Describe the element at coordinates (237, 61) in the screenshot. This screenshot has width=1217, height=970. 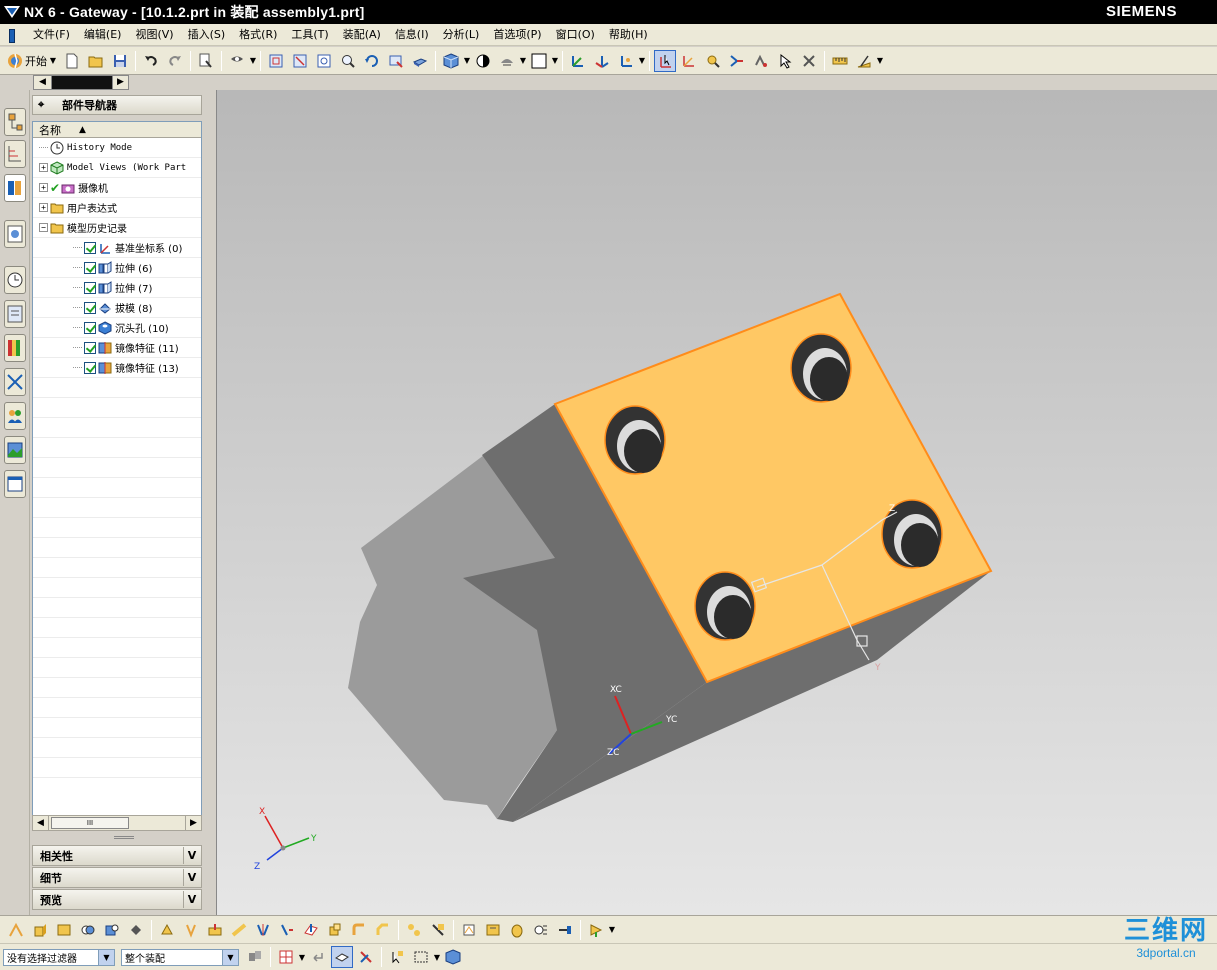
I see `selection-mode-button` at that location.